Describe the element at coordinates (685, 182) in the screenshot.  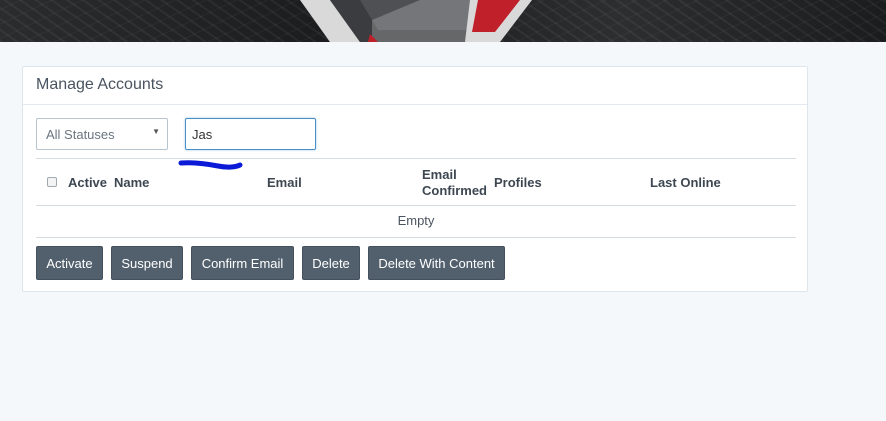
I see `column-last-online: Last Online` at that location.